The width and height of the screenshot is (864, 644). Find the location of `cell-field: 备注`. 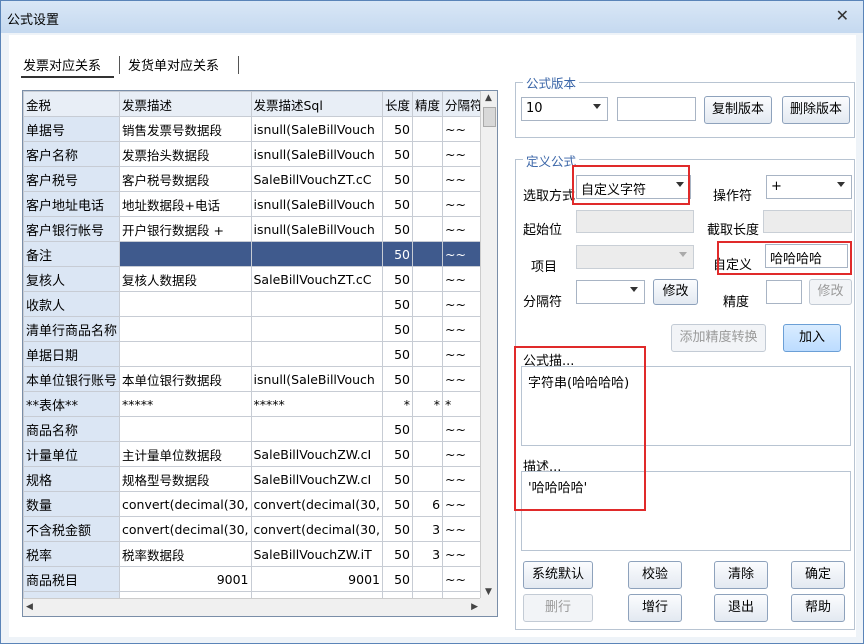

cell-field: 备注 is located at coordinates (72, 254).